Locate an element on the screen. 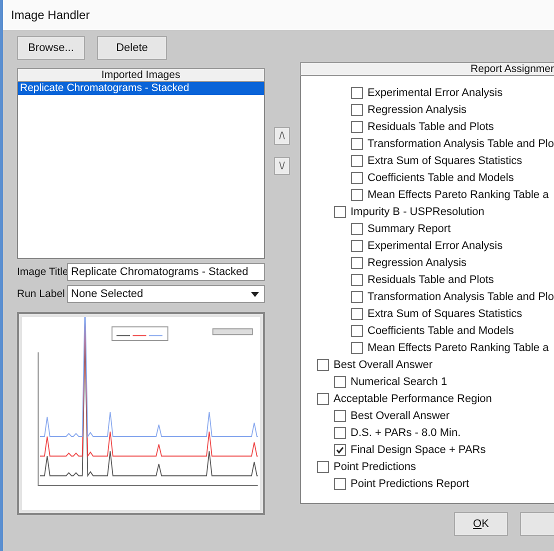 The height and width of the screenshot is (551, 554). tree-item-label: Point Predictions is located at coordinates (375, 466).